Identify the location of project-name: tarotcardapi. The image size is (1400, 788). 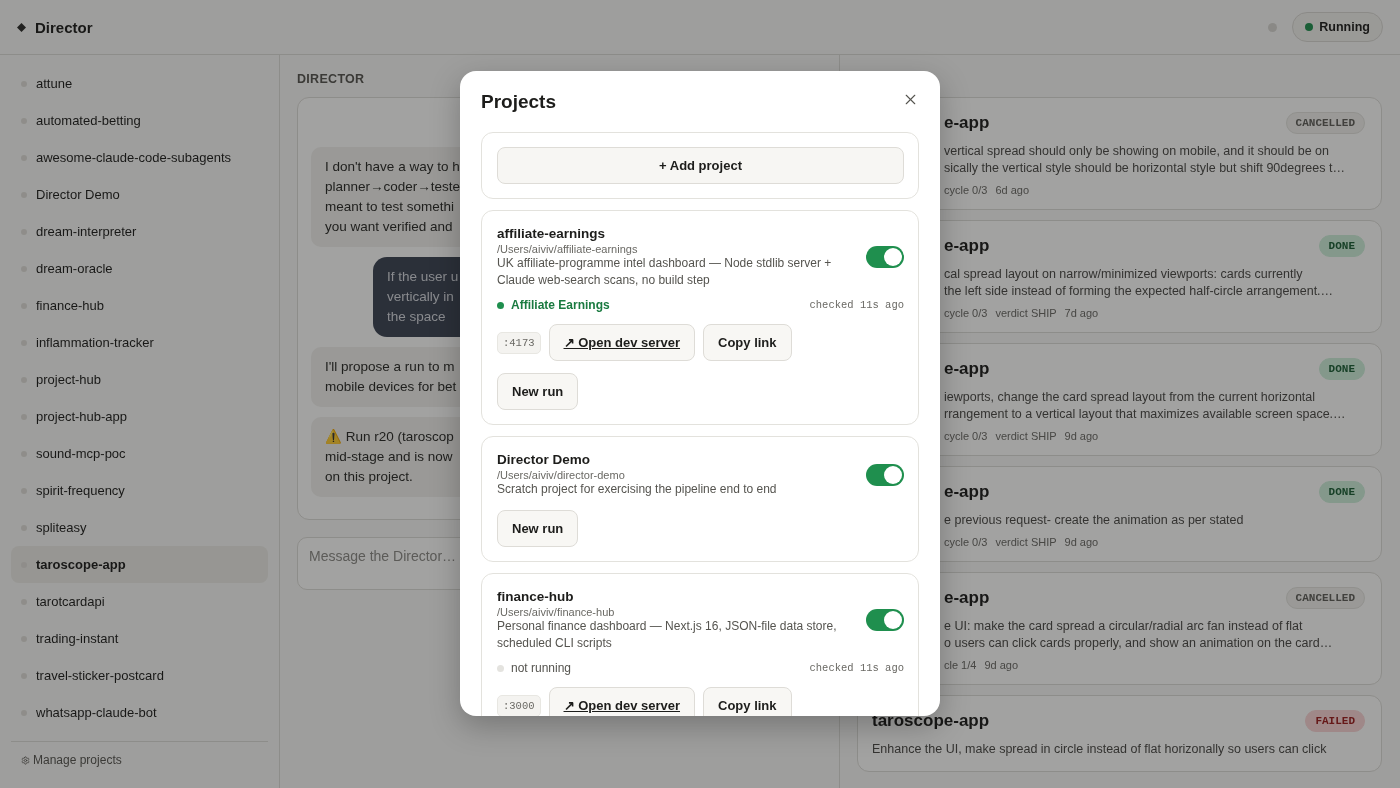
(70, 601).